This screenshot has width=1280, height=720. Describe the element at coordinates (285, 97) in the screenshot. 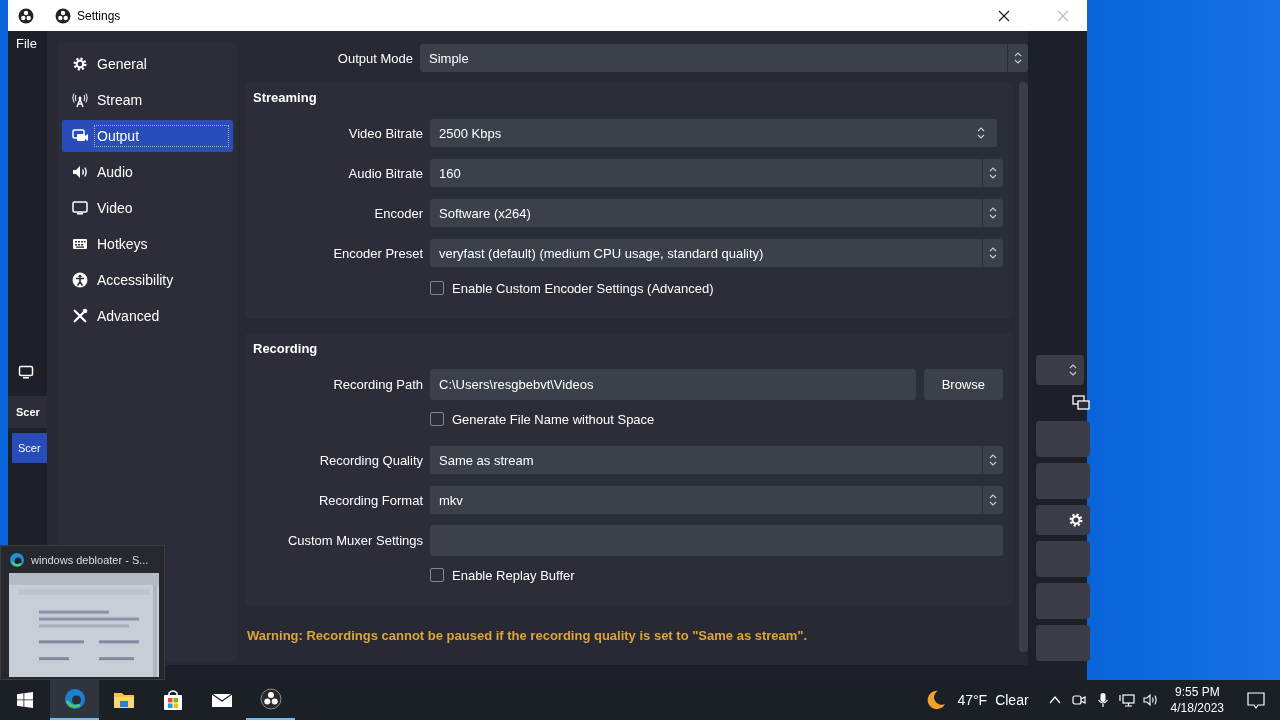

I see `section-title: Streaming` at that location.